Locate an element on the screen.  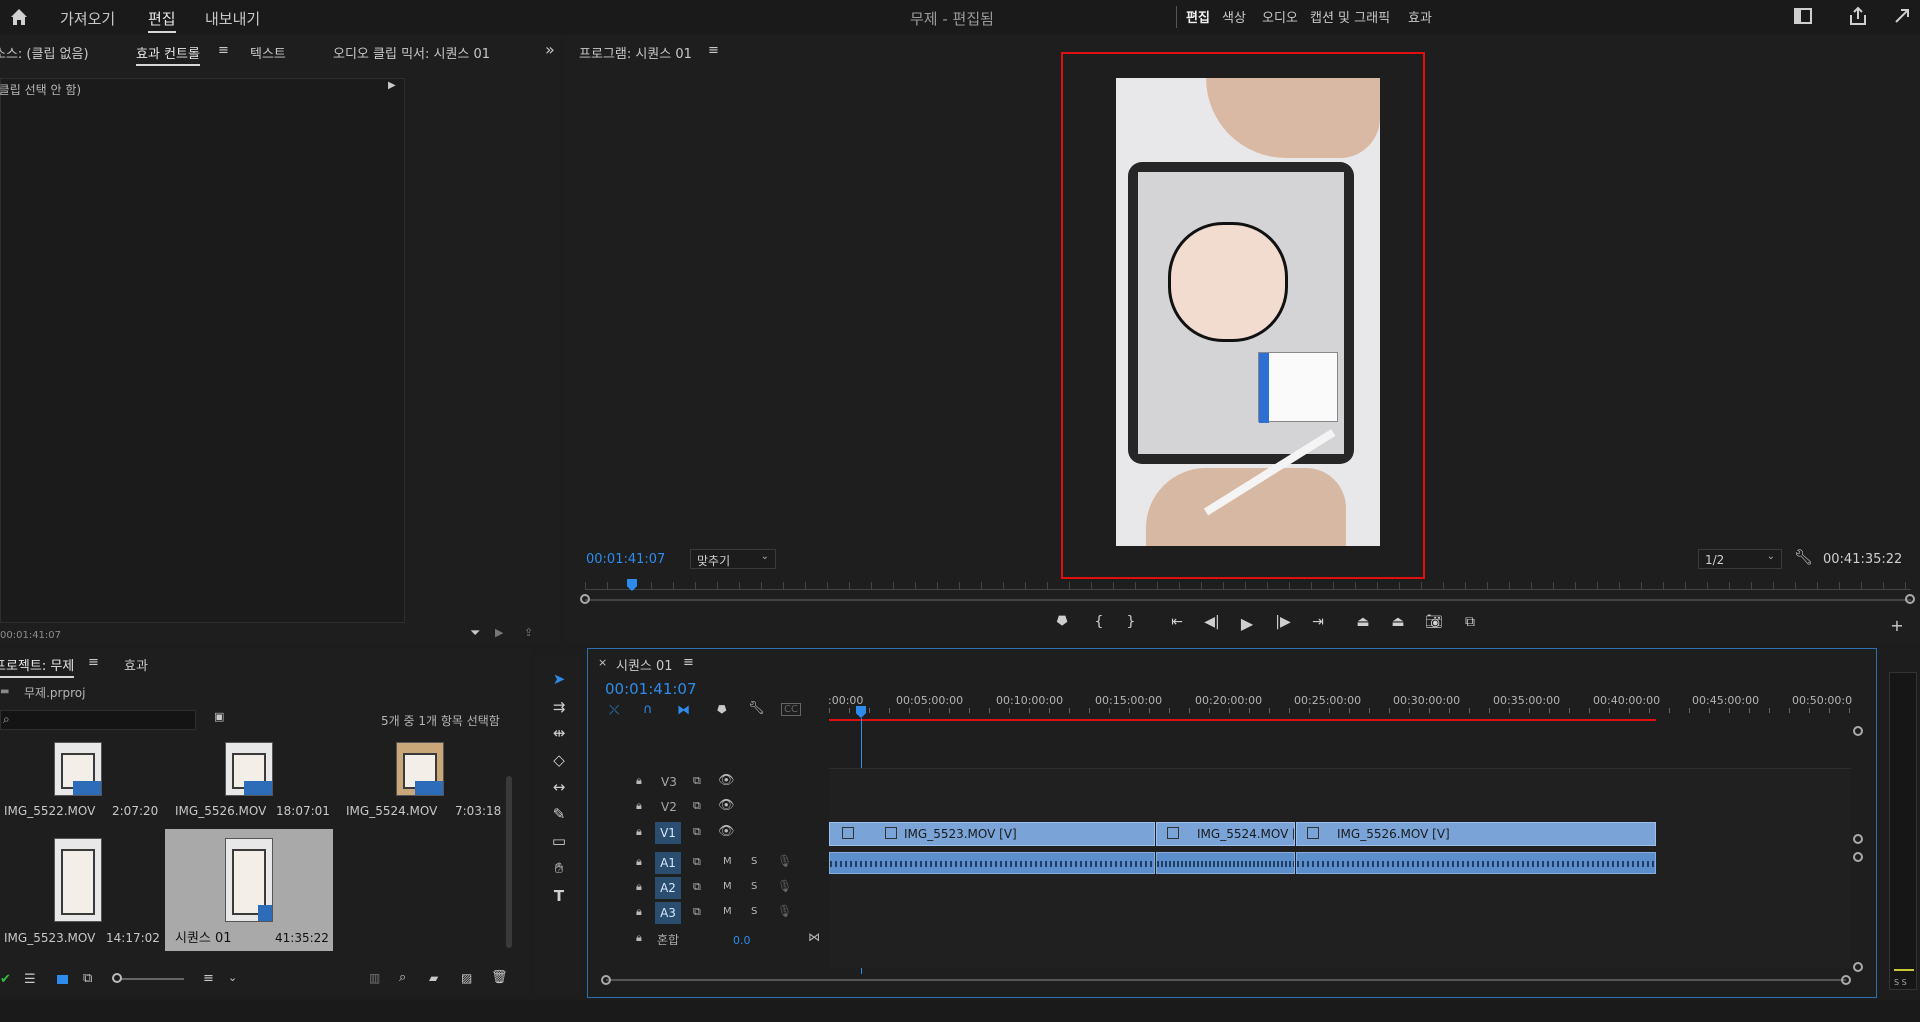
automate-icon: ▥ is located at coordinates (374, 978).